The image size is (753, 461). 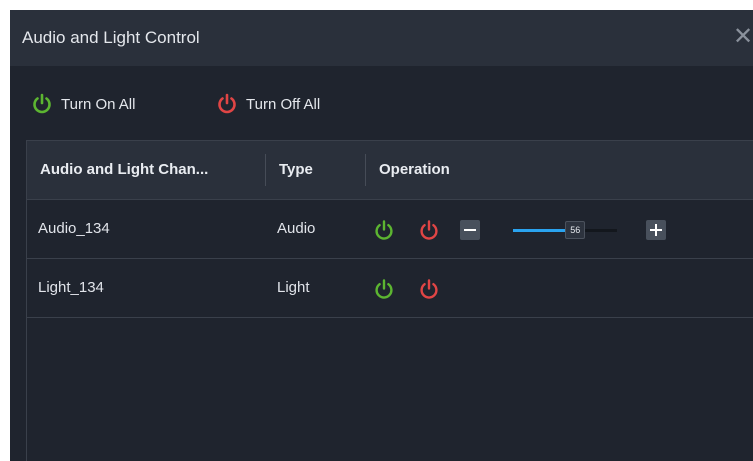 I want to click on volume-decrease-button, so click(x=470, y=230).